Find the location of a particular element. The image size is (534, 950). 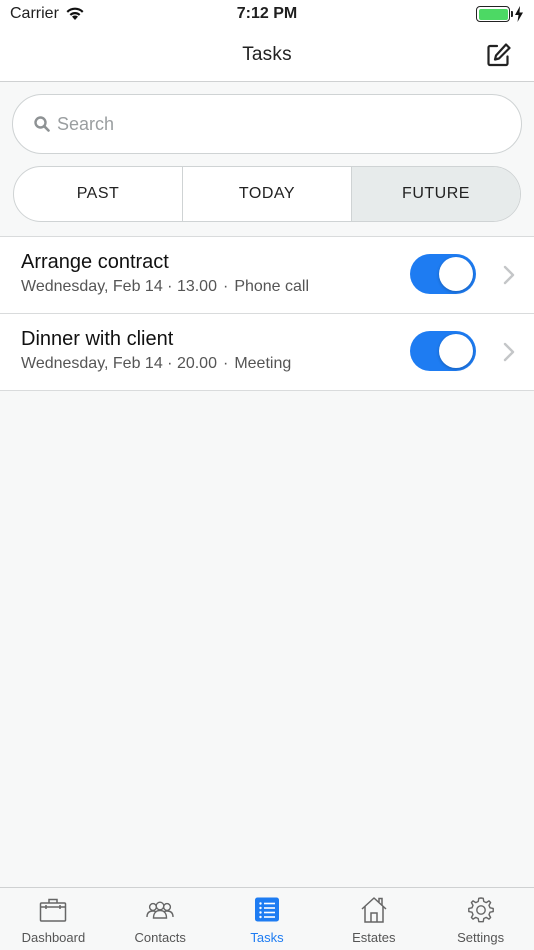

time-filter-segment: PAST TODAY FUTURE is located at coordinates (267, 194).